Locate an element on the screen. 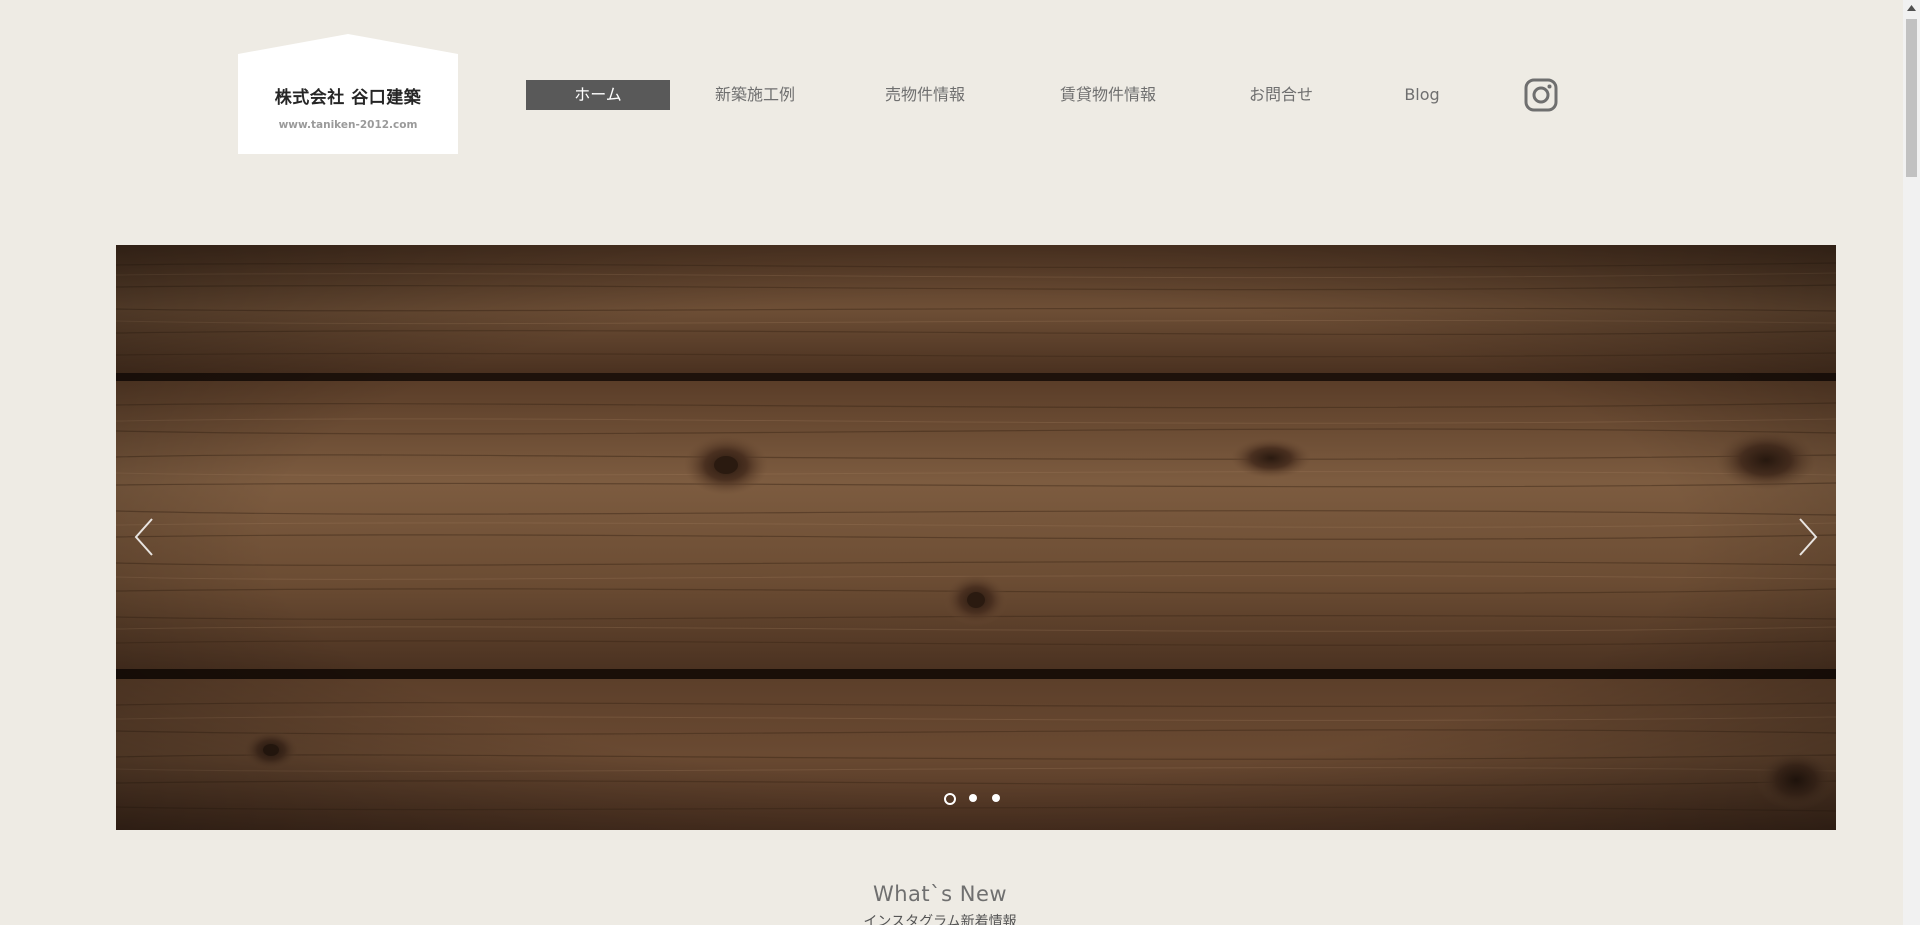  slider-next-button is located at coordinates (1808, 537).